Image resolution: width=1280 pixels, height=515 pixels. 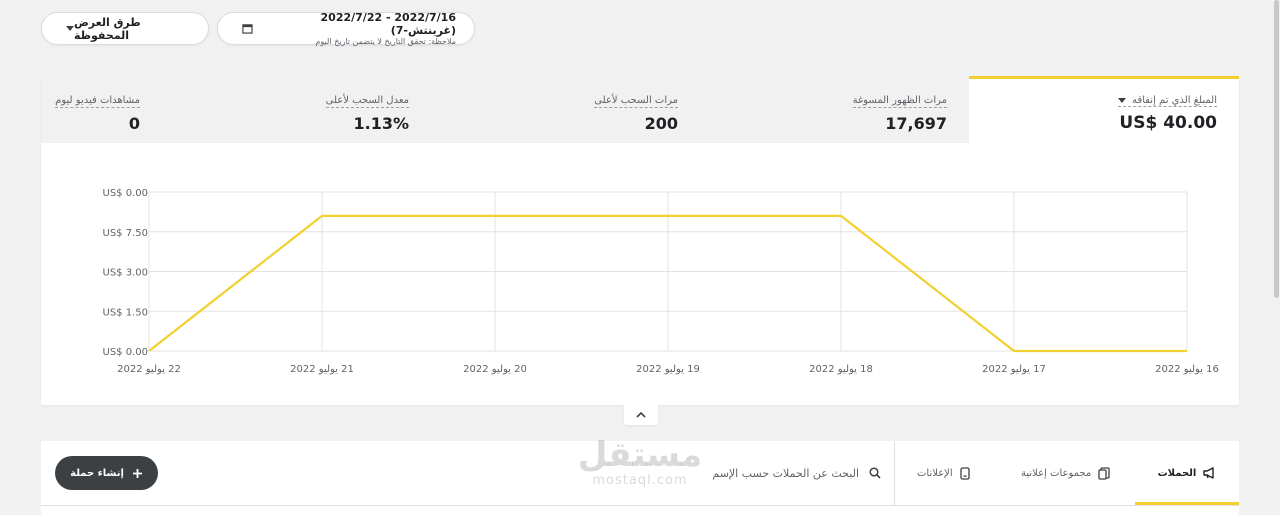 I want to click on tab-campaigns: الحملات, so click(x=1187, y=473).